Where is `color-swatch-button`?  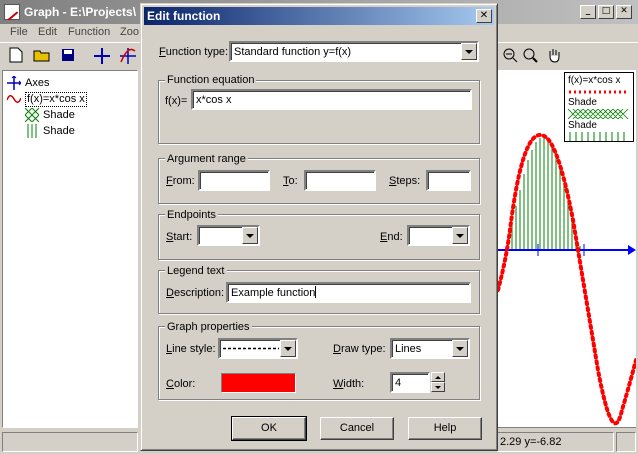 color-swatch-button is located at coordinates (258, 383).